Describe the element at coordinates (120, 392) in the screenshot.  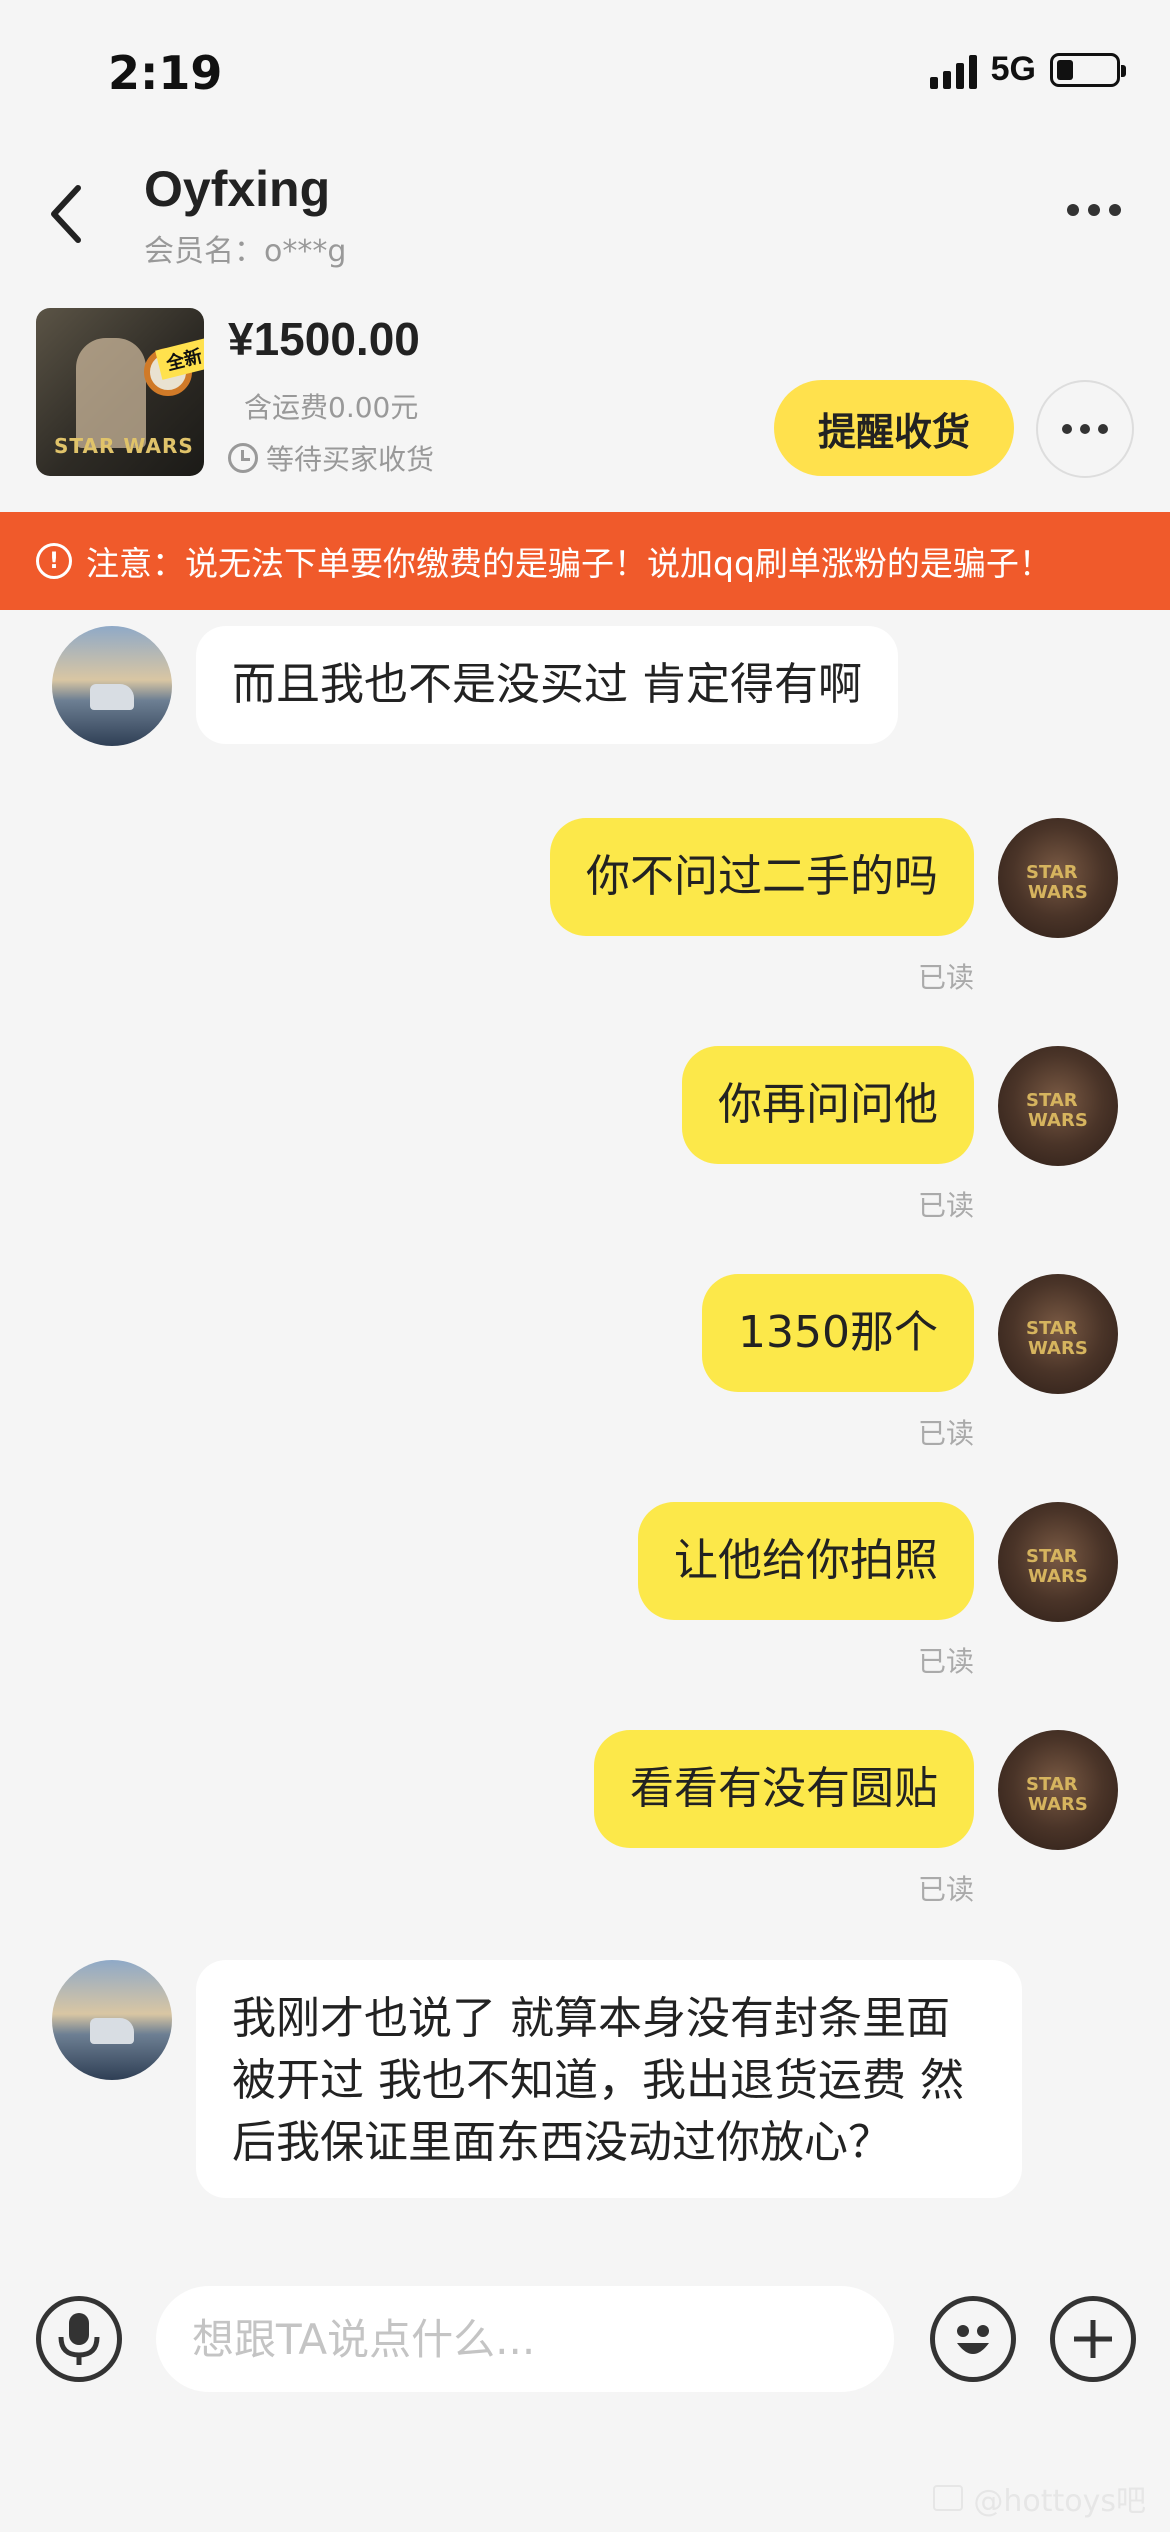
I see `product-thumbnail: 全新 STAR WARS` at that location.